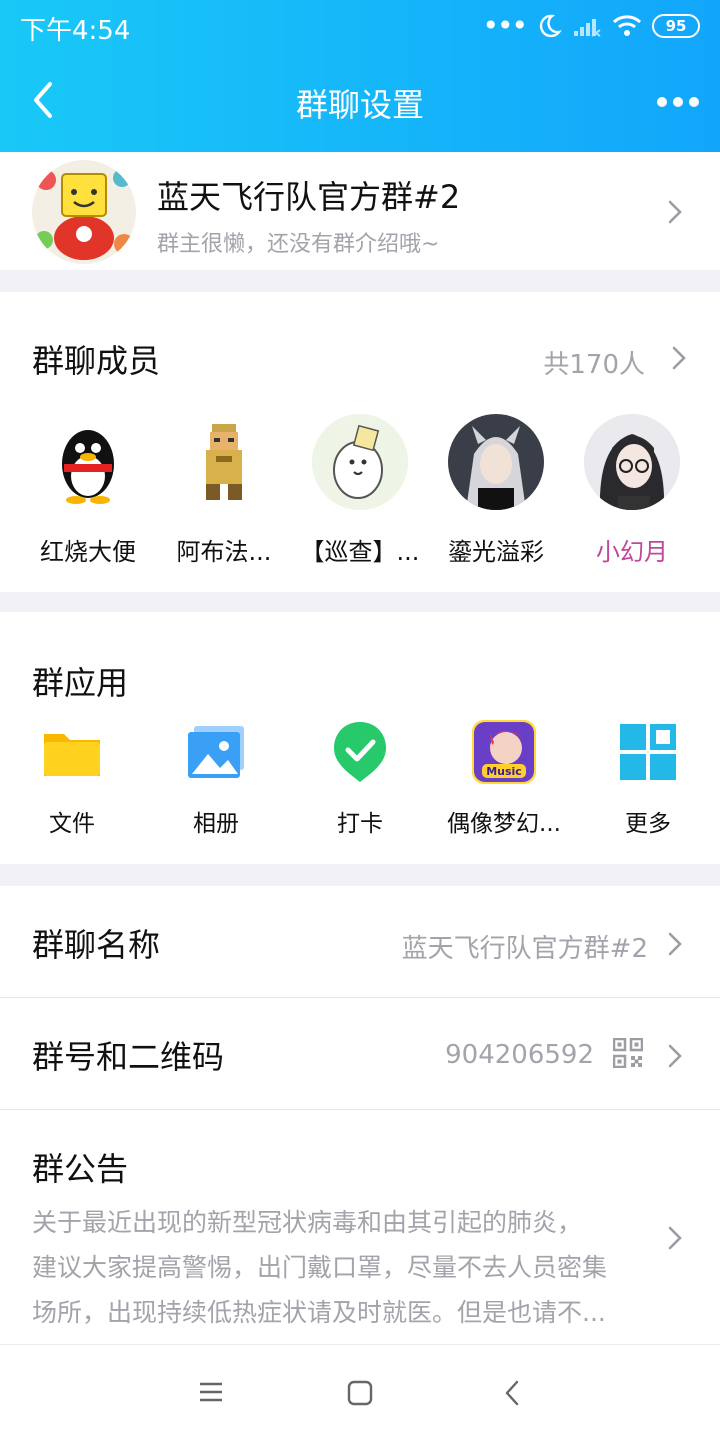 The height and width of the screenshot is (1440, 720). What do you see at coordinates (550, 26) in the screenshot?
I see `moon-icon` at bounding box center [550, 26].